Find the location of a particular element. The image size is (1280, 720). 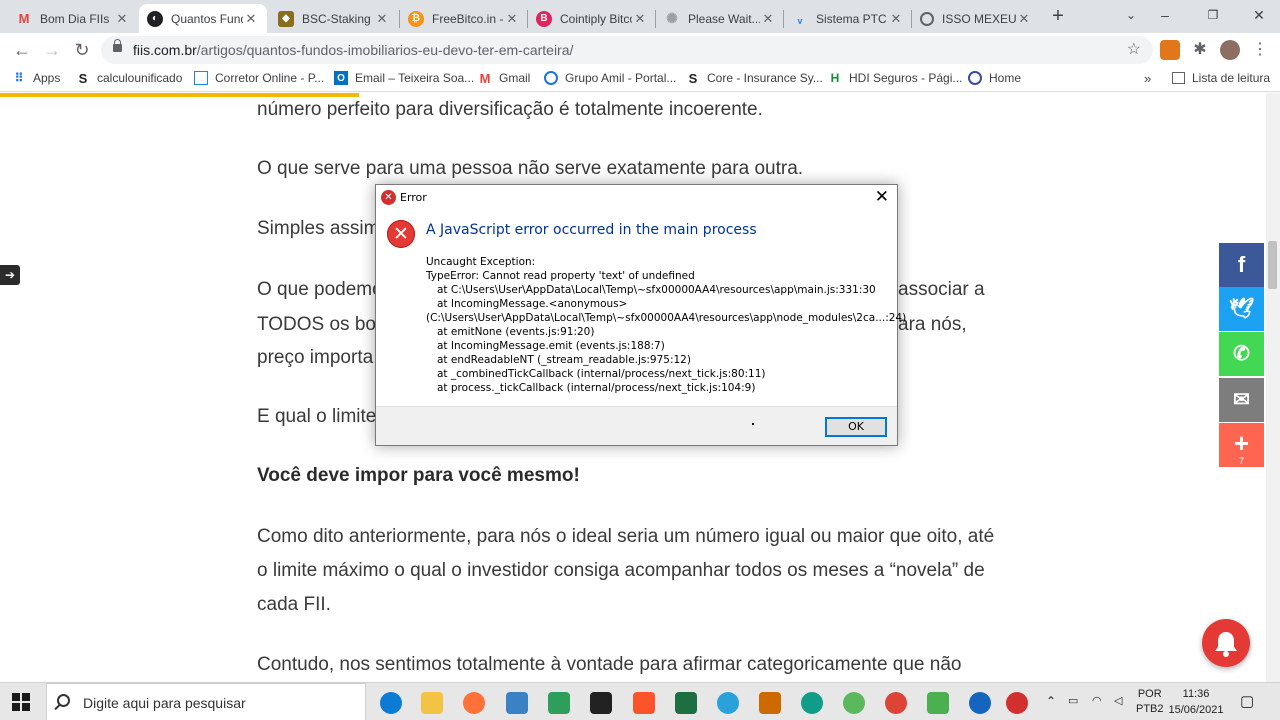

telegram-icon is located at coordinates (728, 703).